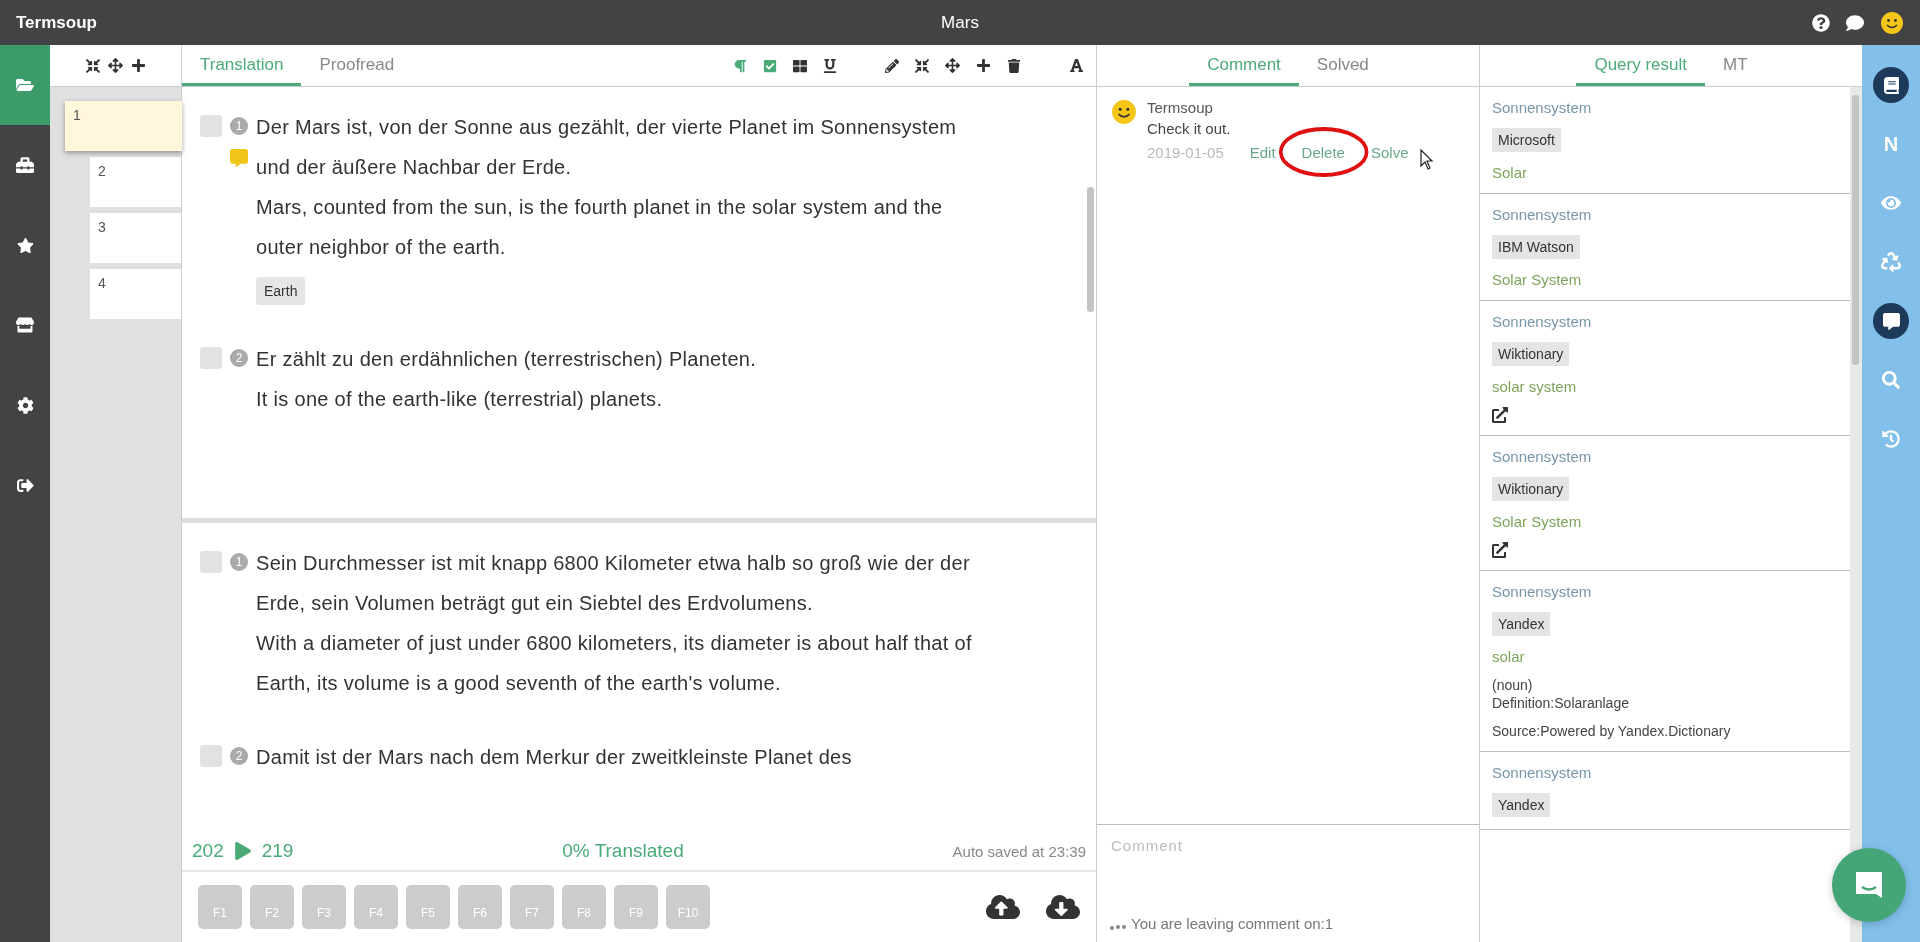  I want to click on history-icon, so click(1891, 439).